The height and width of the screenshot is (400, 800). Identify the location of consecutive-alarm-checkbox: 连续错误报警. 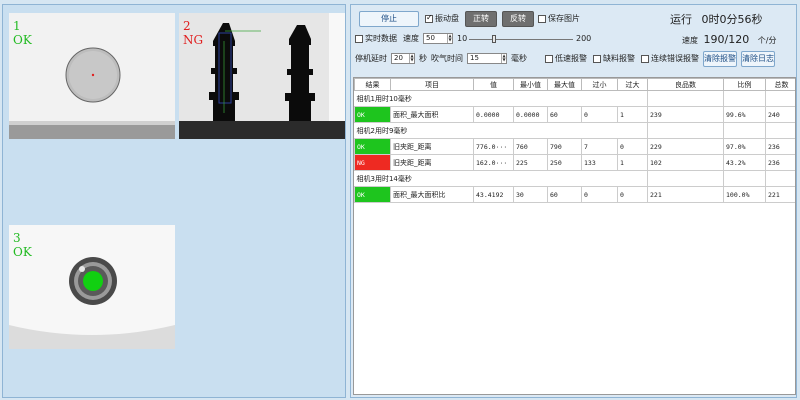
(670, 59).